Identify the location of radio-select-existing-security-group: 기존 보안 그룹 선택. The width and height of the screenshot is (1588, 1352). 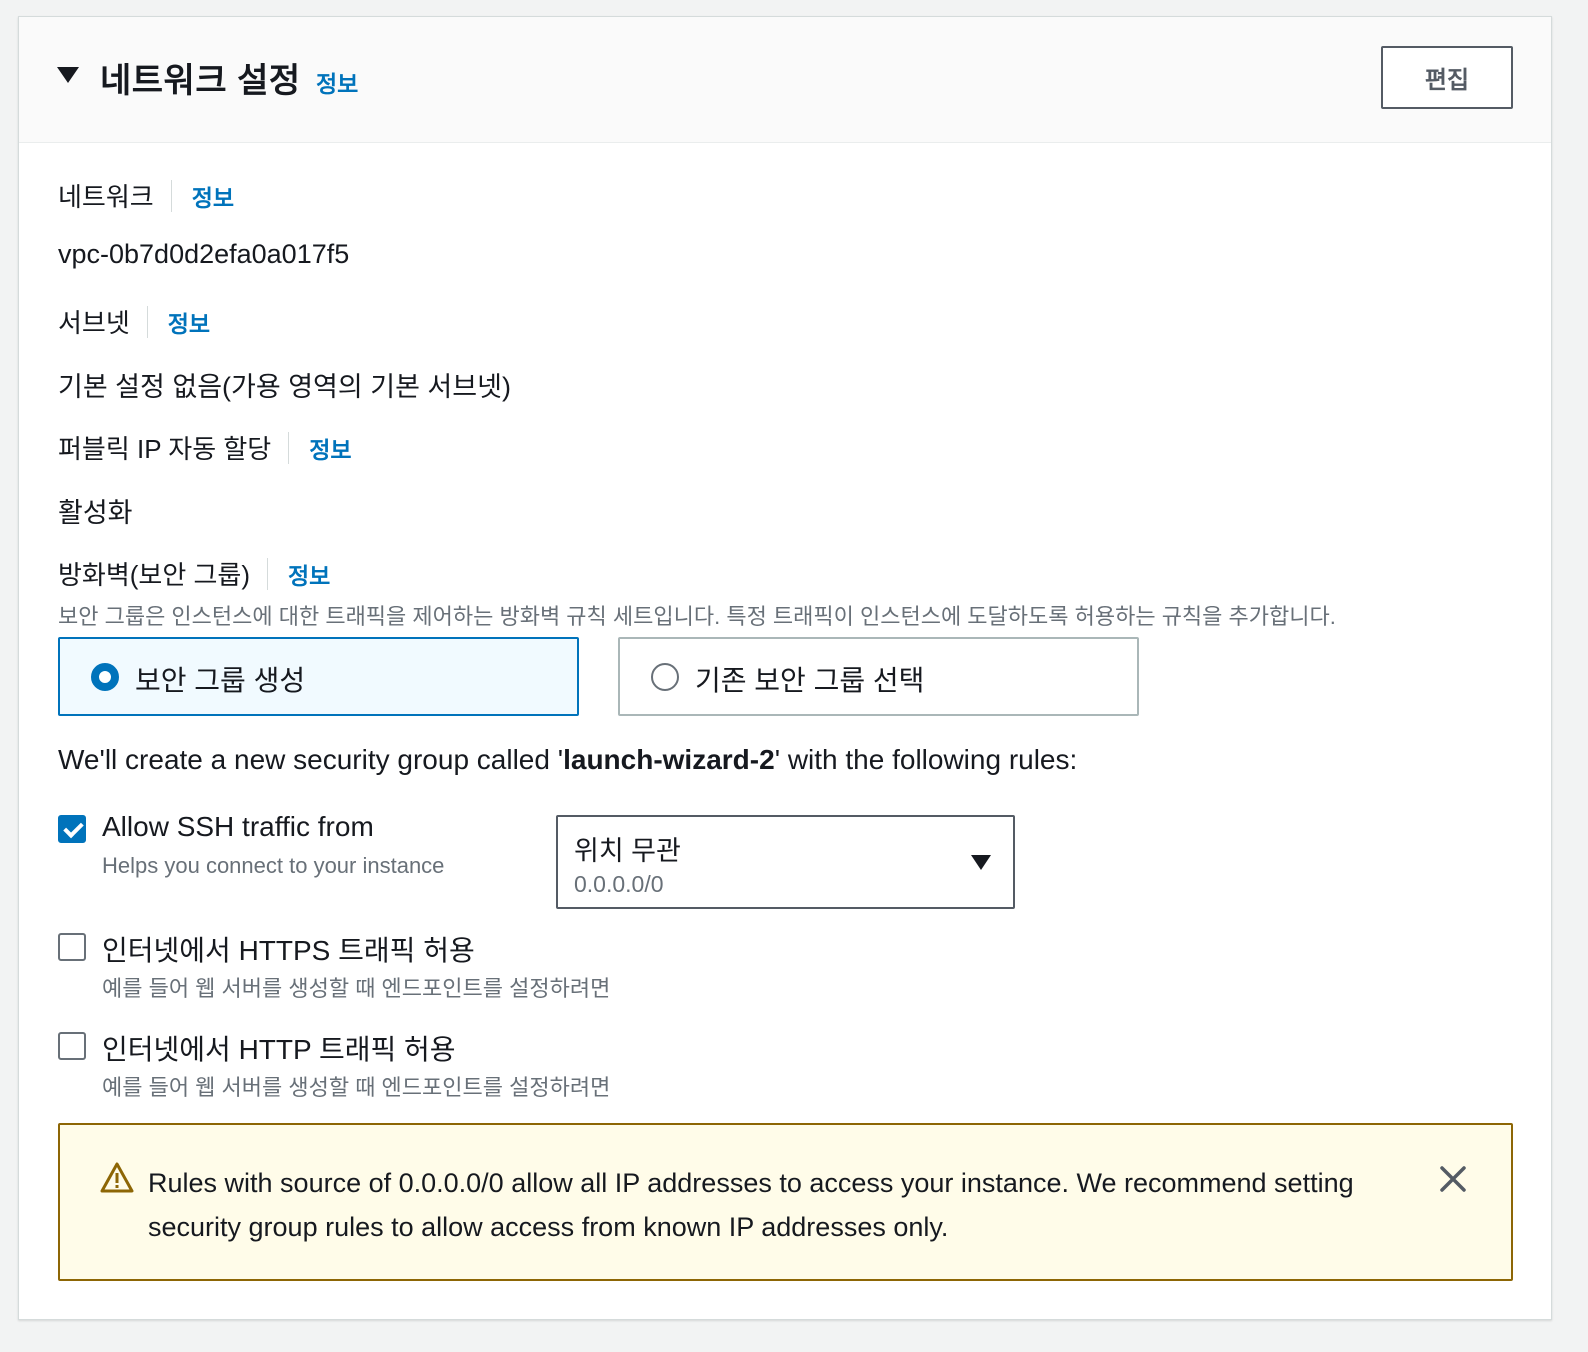
(878, 676).